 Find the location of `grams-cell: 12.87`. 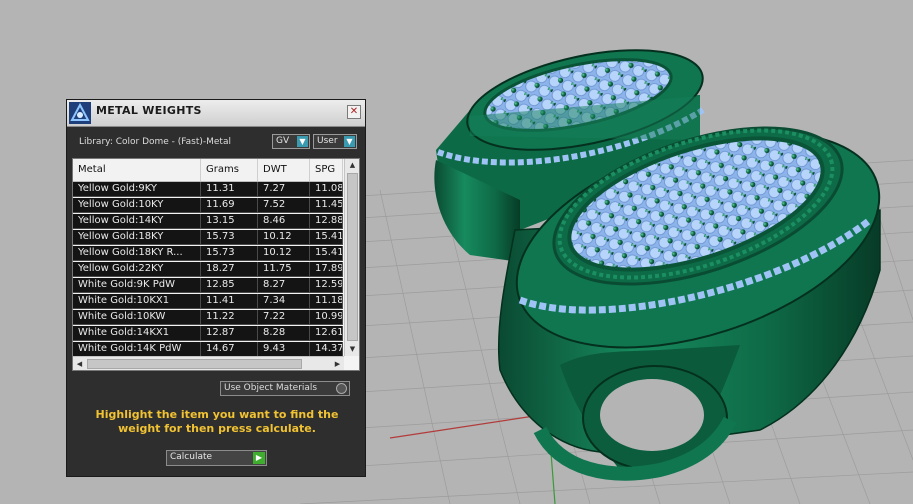

grams-cell: 12.87 is located at coordinates (229, 333).